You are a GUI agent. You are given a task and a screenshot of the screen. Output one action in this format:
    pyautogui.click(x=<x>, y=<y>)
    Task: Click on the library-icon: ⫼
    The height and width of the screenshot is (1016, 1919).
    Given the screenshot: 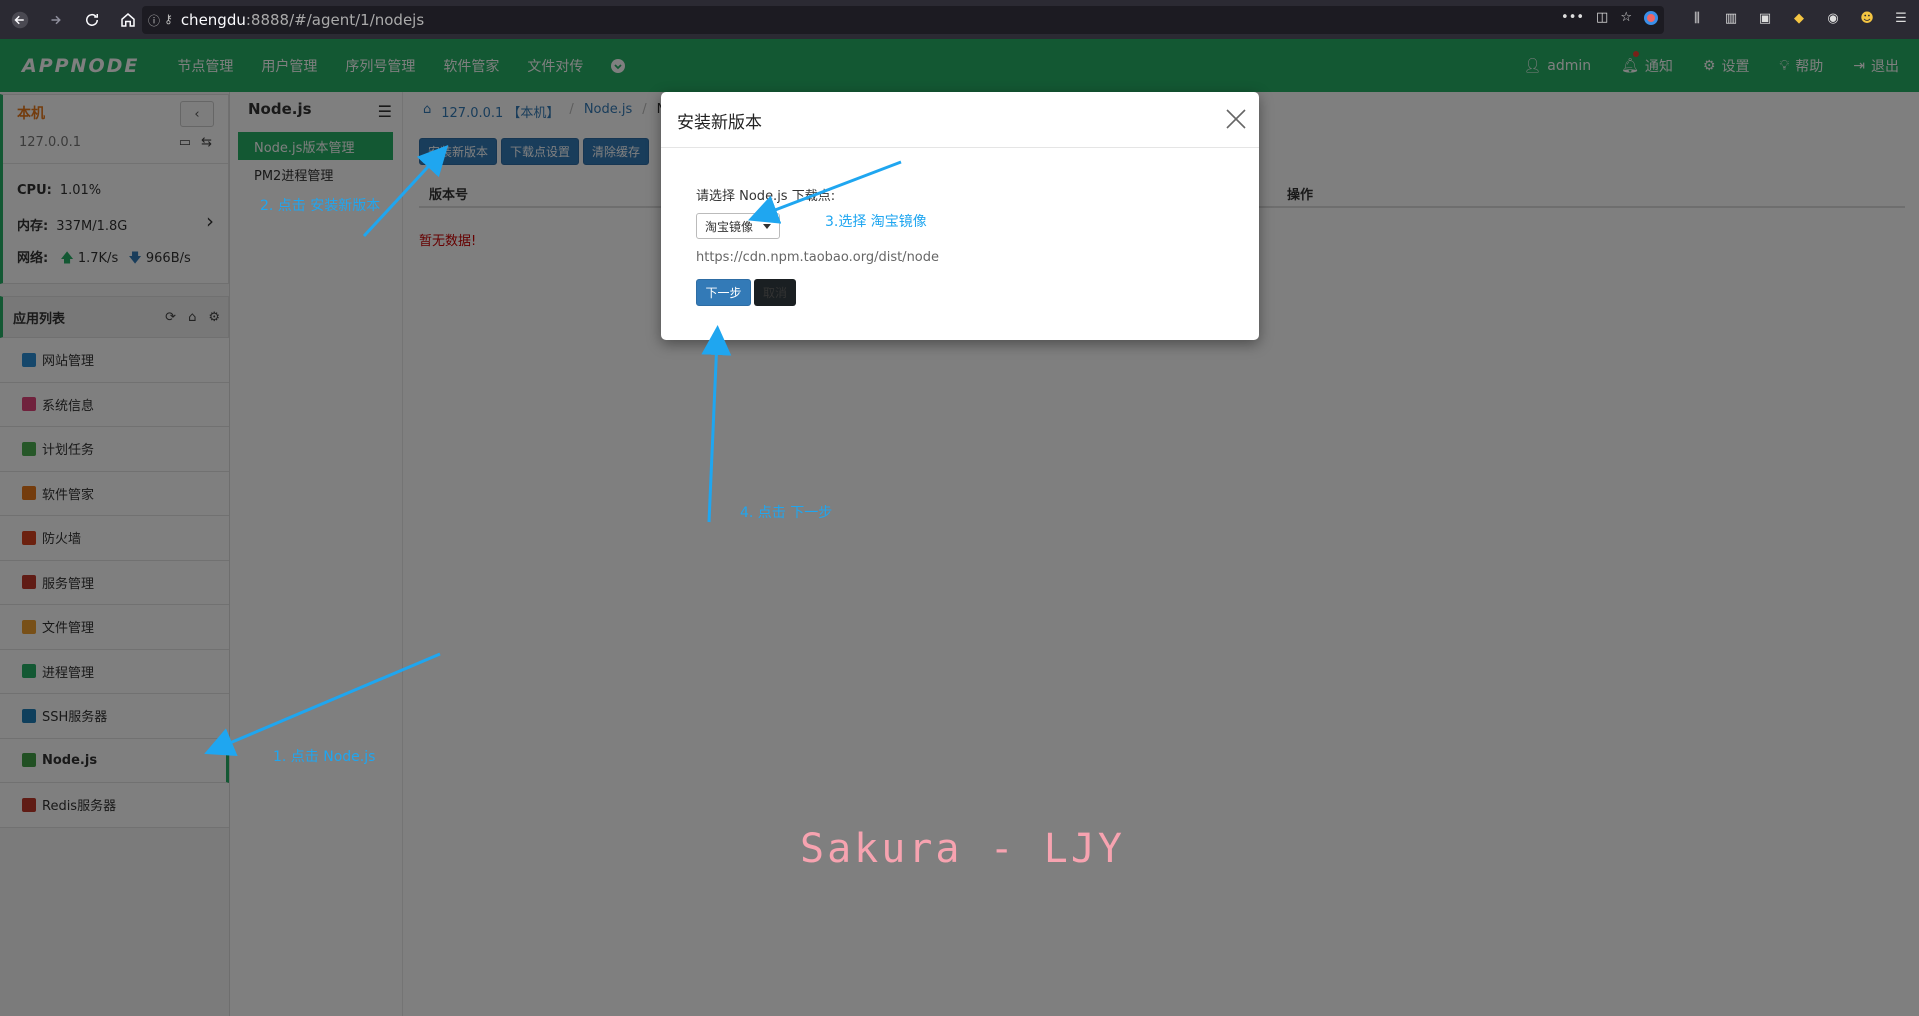 What is the action you would take?
    pyautogui.click(x=1697, y=18)
    